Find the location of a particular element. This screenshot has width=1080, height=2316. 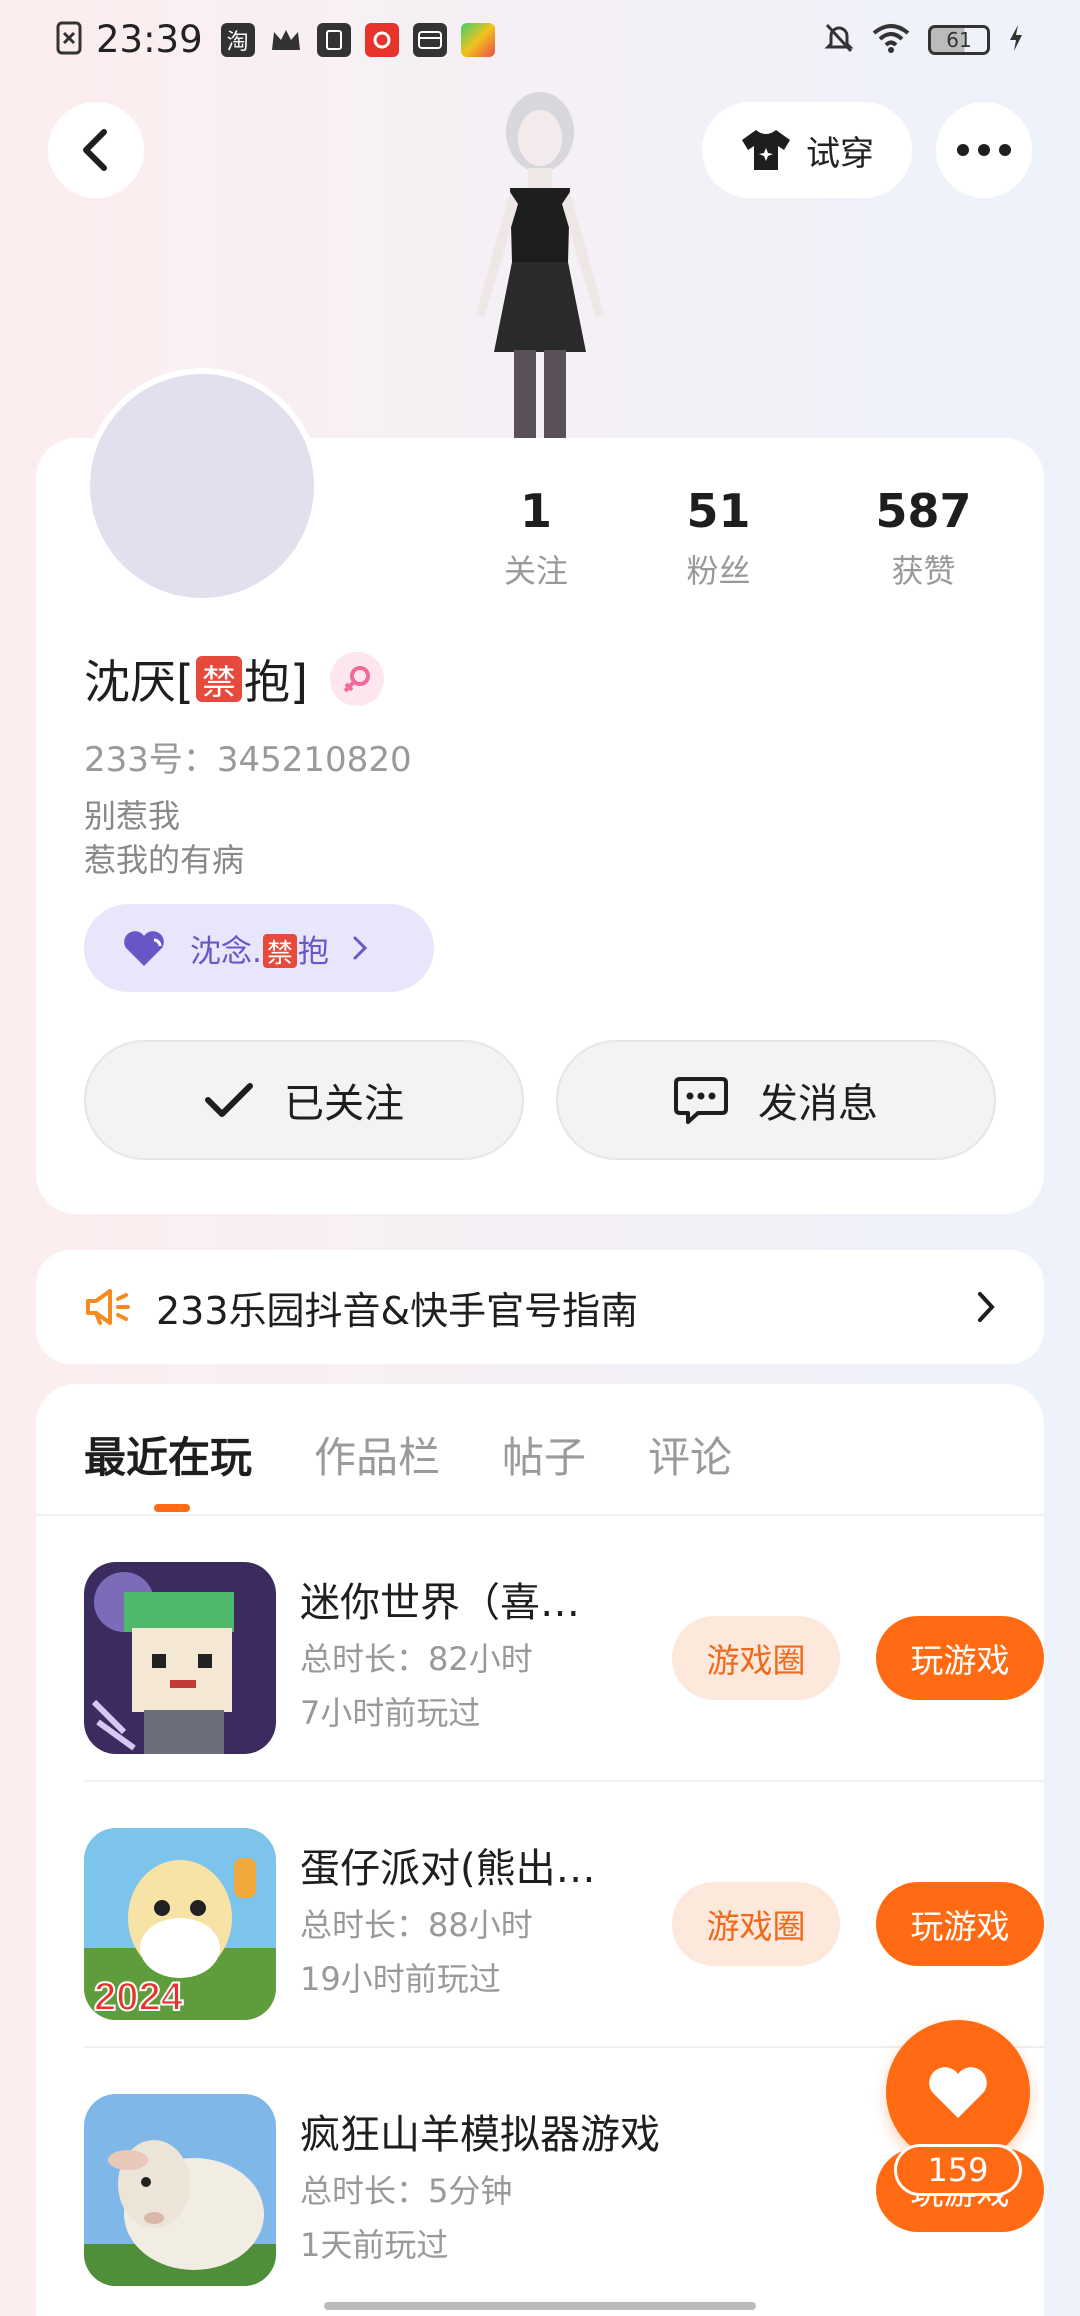

stat-value: 1 is located at coordinates (535, 511).